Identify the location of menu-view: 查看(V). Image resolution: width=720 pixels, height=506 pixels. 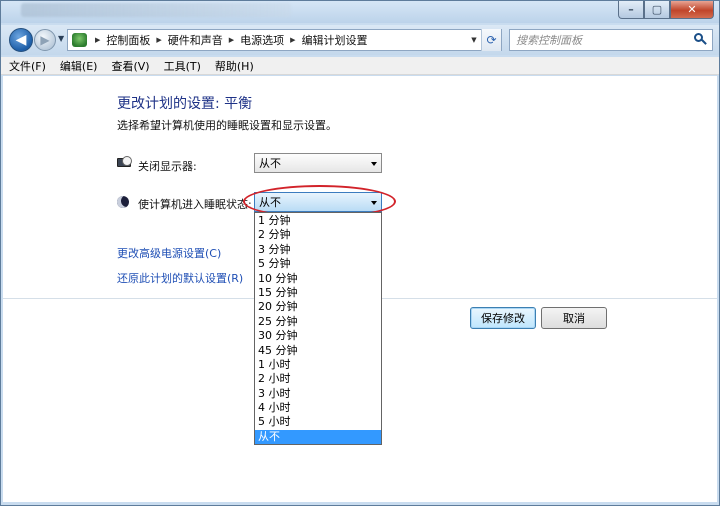
(130, 66).